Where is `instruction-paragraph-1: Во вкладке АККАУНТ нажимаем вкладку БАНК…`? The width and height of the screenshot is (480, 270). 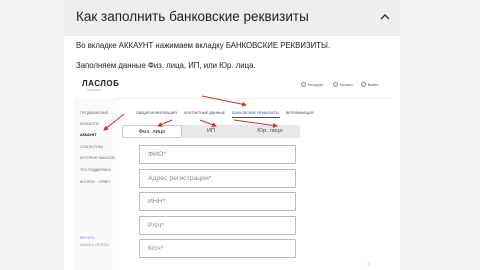
instruction-paragraph-1: Во вкладке АККАУНТ нажимаем вкладку БАНК… is located at coordinates (203, 45).